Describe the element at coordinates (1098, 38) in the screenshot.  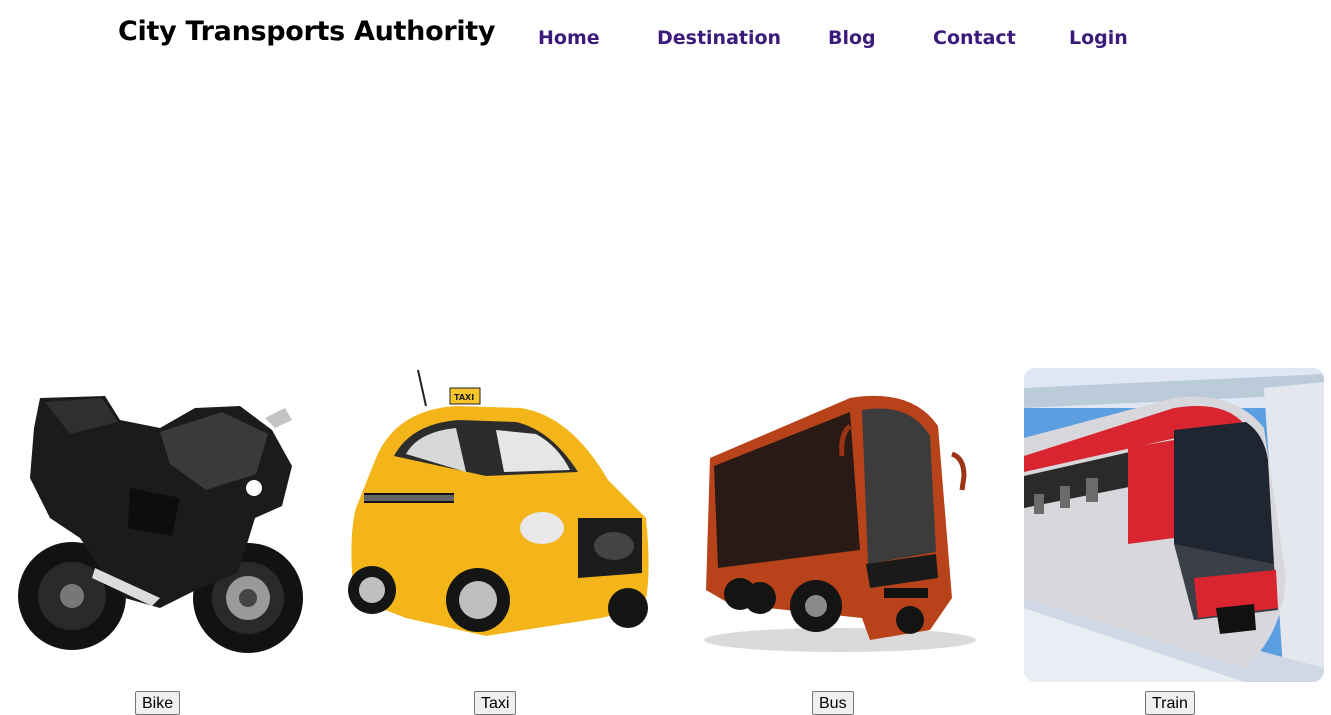
I see `nav-login: Login` at that location.